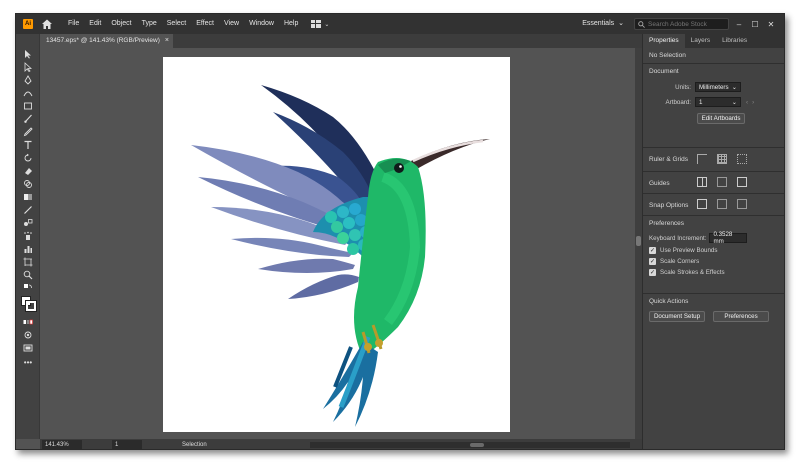 This screenshot has height=465, width=800. I want to click on close-window-button: ✕, so click(771, 24).